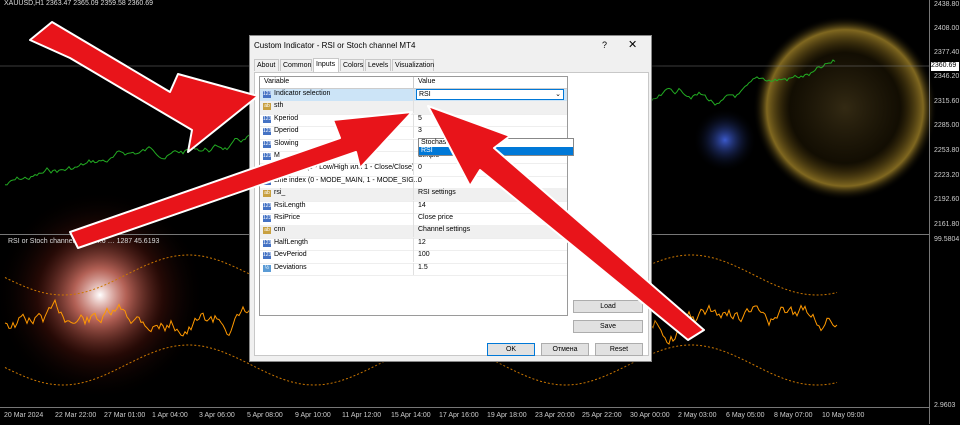  Describe the element at coordinates (290, 255) in the screenshot. I see `variable-name: DevPeriod` at that location.